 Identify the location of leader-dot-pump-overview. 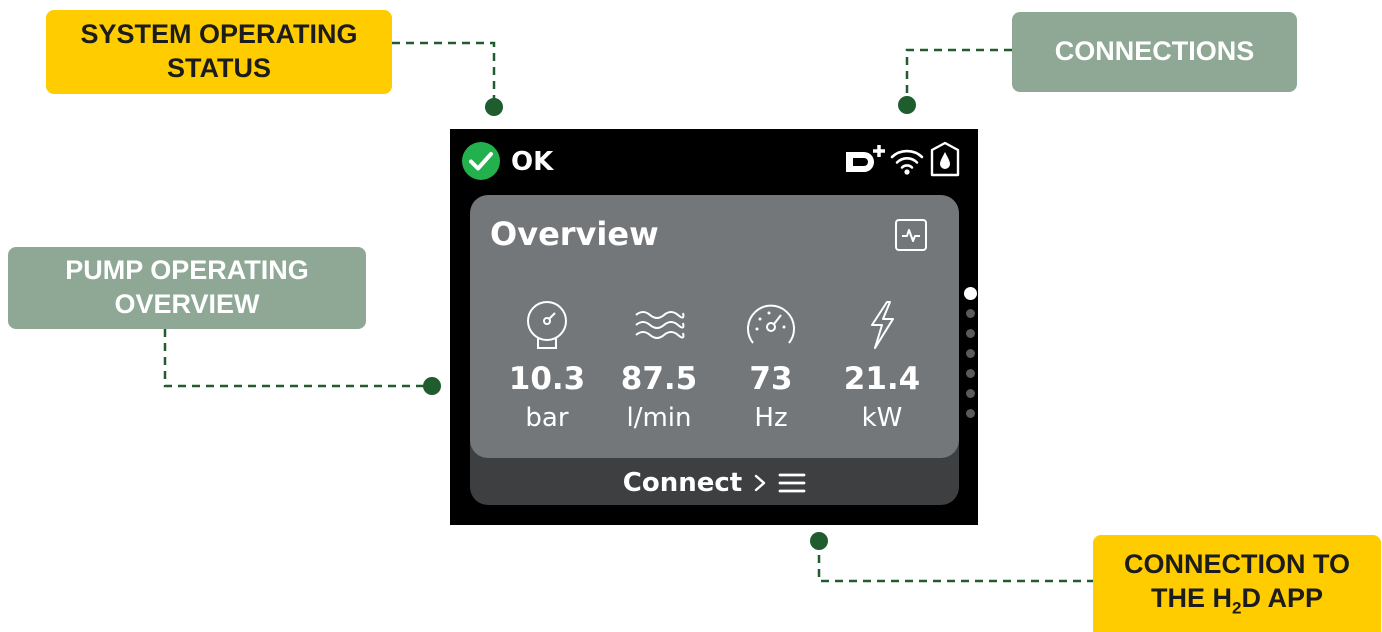
(432, 386).